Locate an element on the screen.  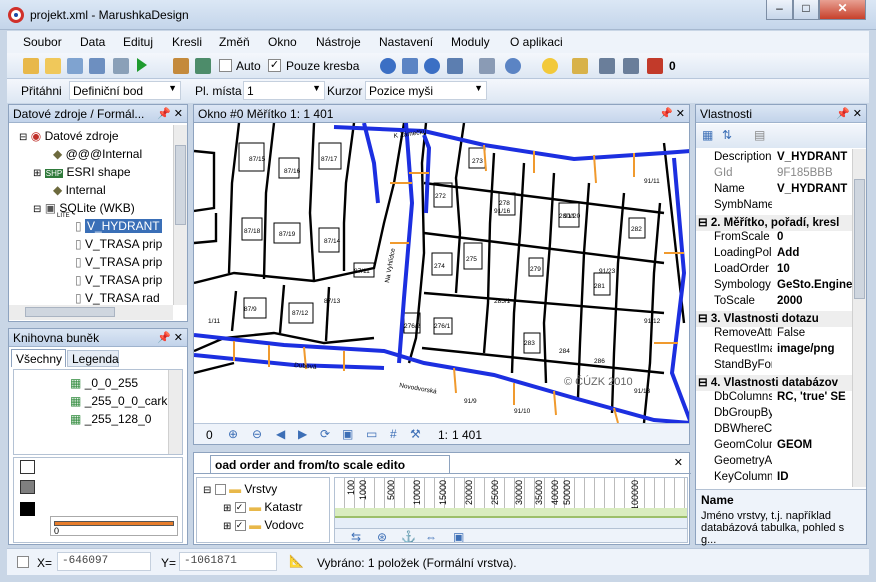
menu-edituj: Edituj is located at coordinates (138, 42).